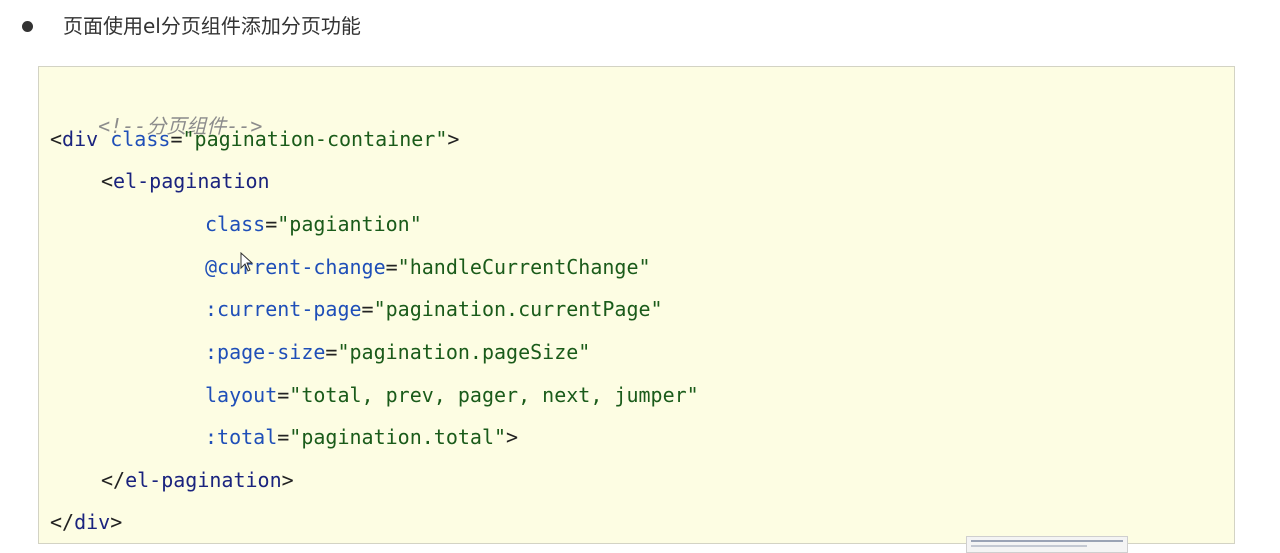  I want to click on bullet-text: 页面使用el分页组件添加分页功能, so click(212, 26).